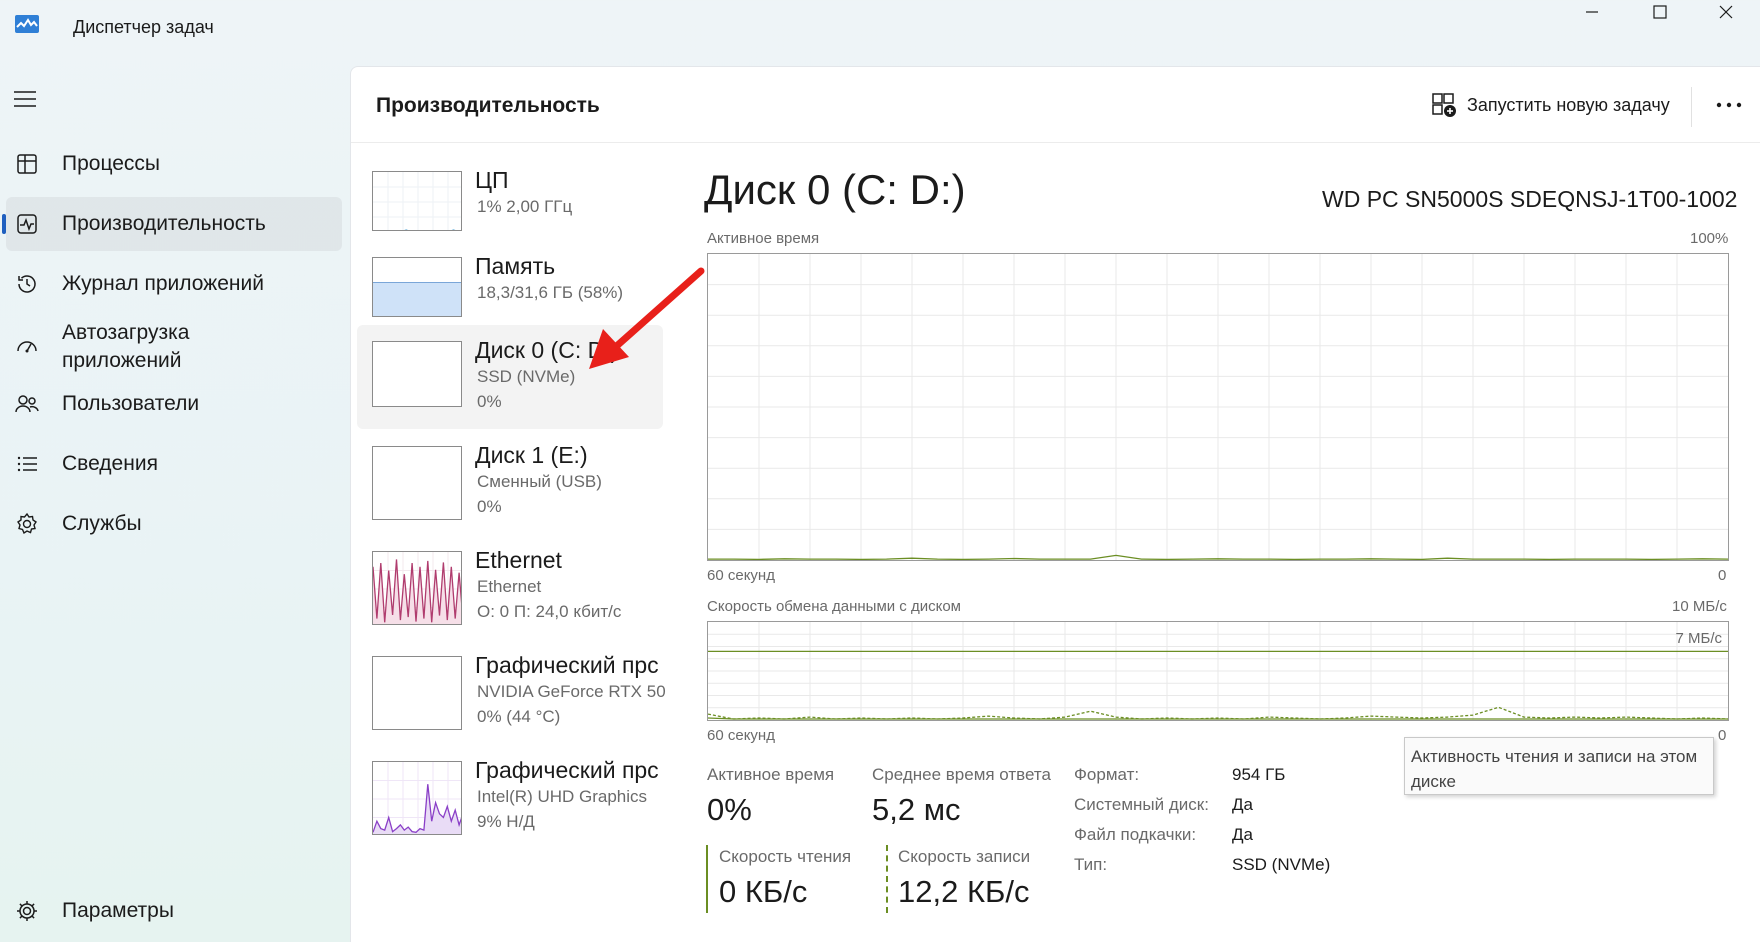 This screenshot has width=1760, height=942. Describe the element at coordinates (27, 464) in the screenshot. I see `details-icon` at that location.